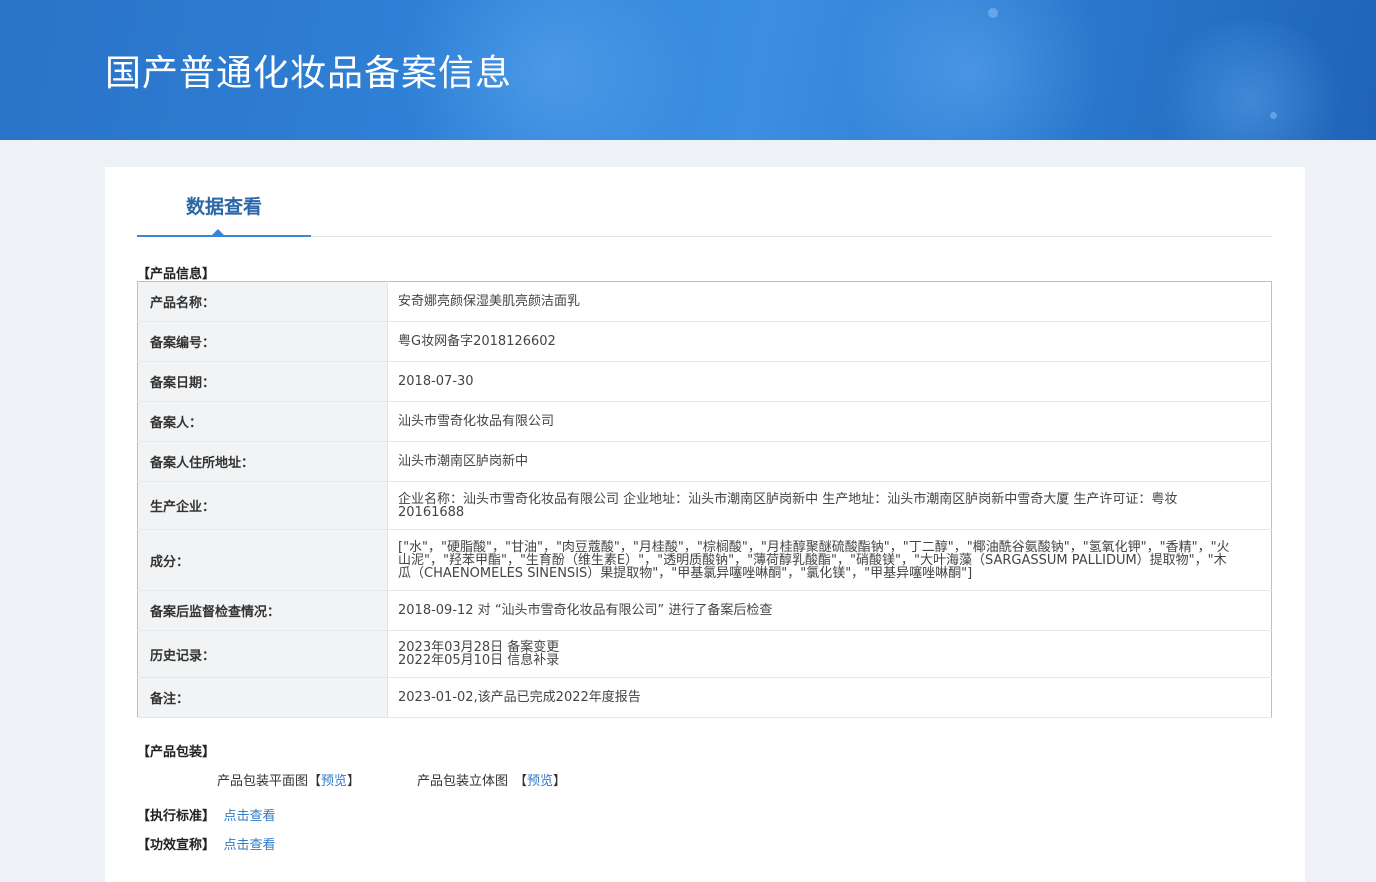 The height and width of the screenshot is (882, 1376). I want to click on row-value-history: 2023年03月28日 备案变更 2022年05月10日 信息补录, so click(829, 654).